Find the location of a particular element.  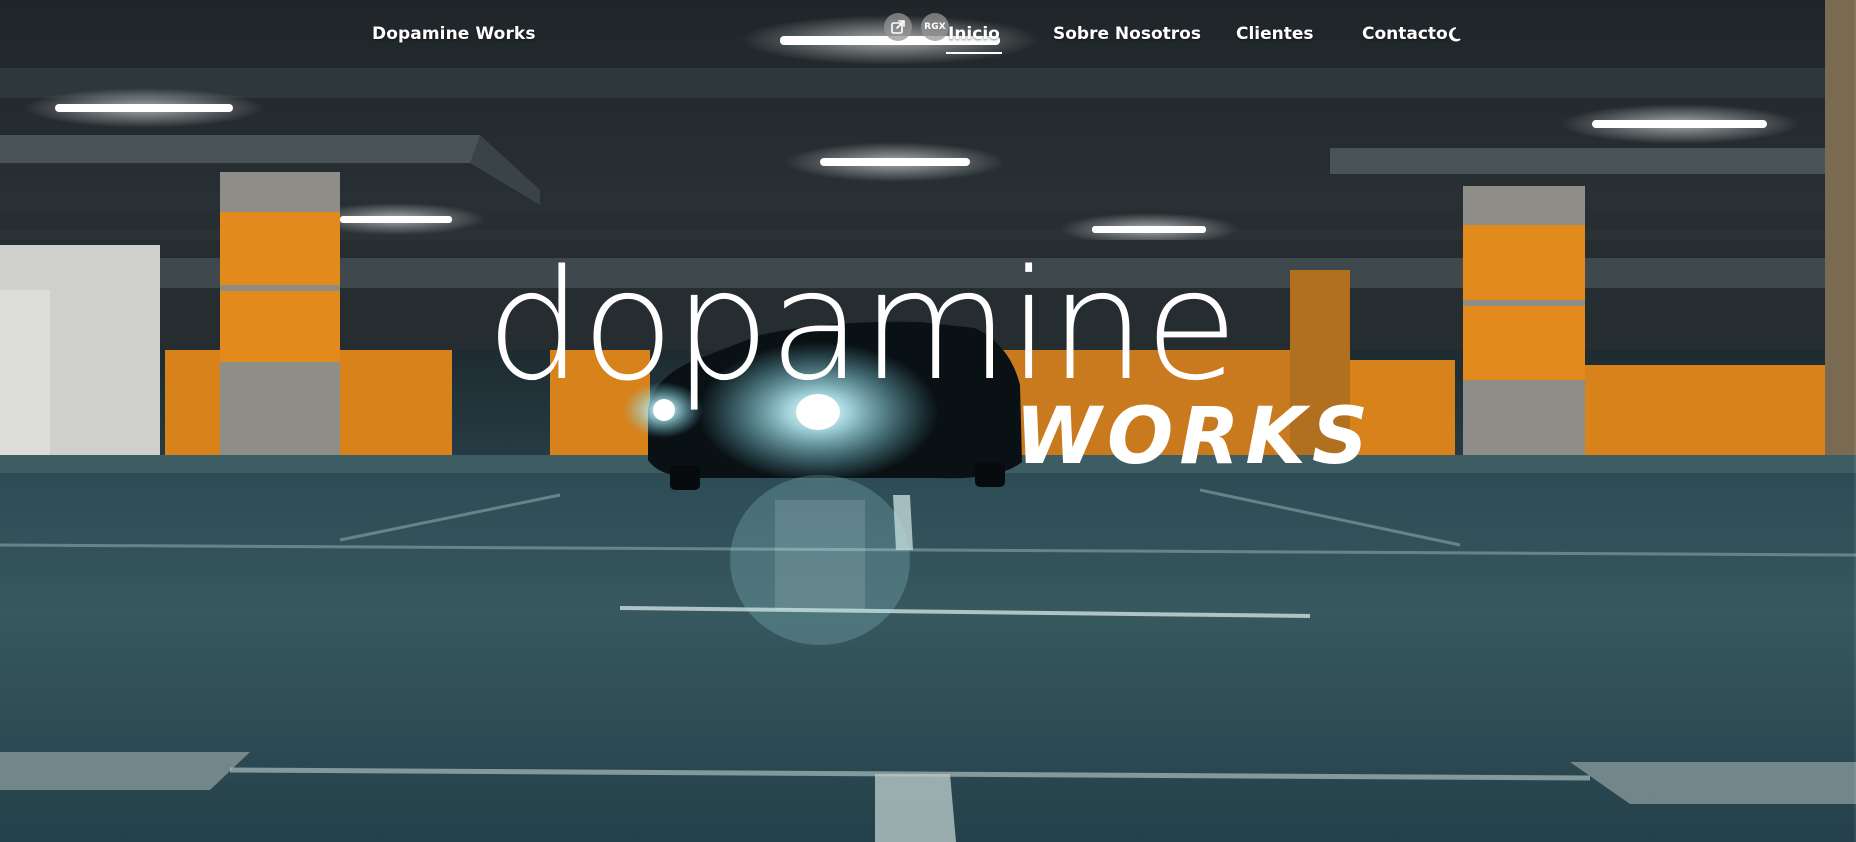

moon-icon is located at coordinates (1455, 34).